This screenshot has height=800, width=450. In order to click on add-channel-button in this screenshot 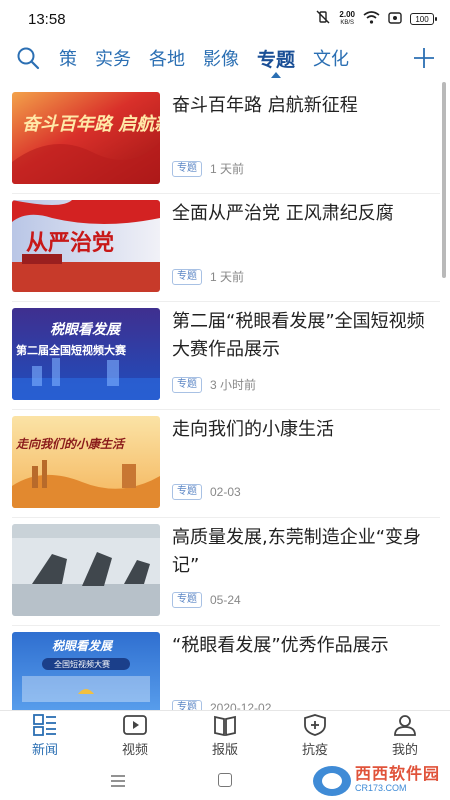, I will do `click(424, 58)`.